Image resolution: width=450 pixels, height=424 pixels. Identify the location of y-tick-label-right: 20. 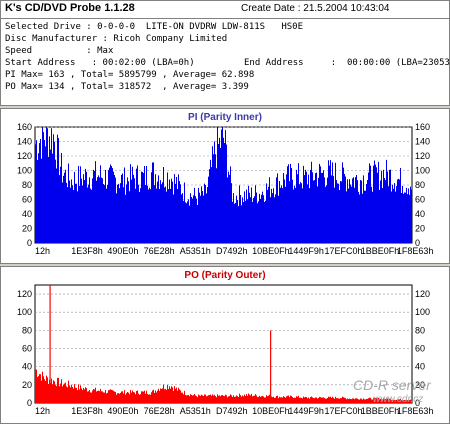
(420, 229).